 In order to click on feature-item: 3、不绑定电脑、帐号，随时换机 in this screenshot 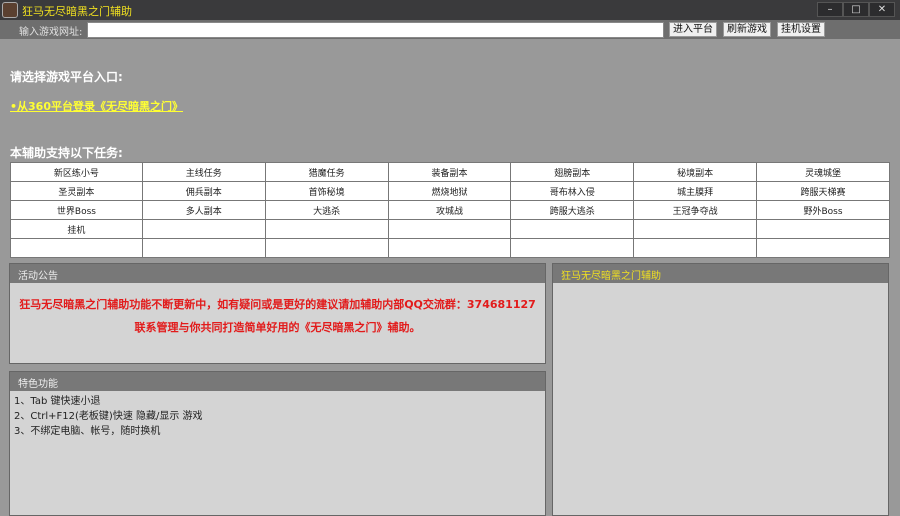, I will do `click(87, 431)`.